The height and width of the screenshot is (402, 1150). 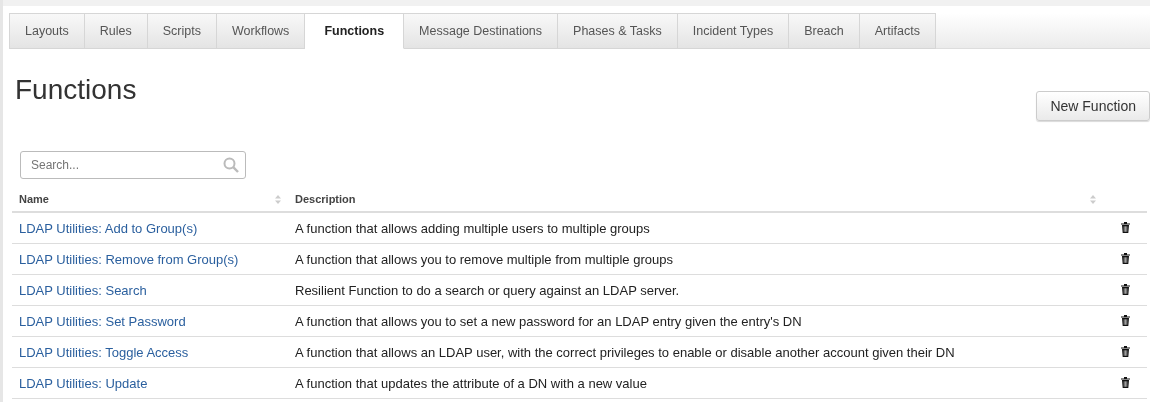 What do you see at coordinates (231, 165) in the screenshot?
I see `search-icon` at bounding box center [231, 165].